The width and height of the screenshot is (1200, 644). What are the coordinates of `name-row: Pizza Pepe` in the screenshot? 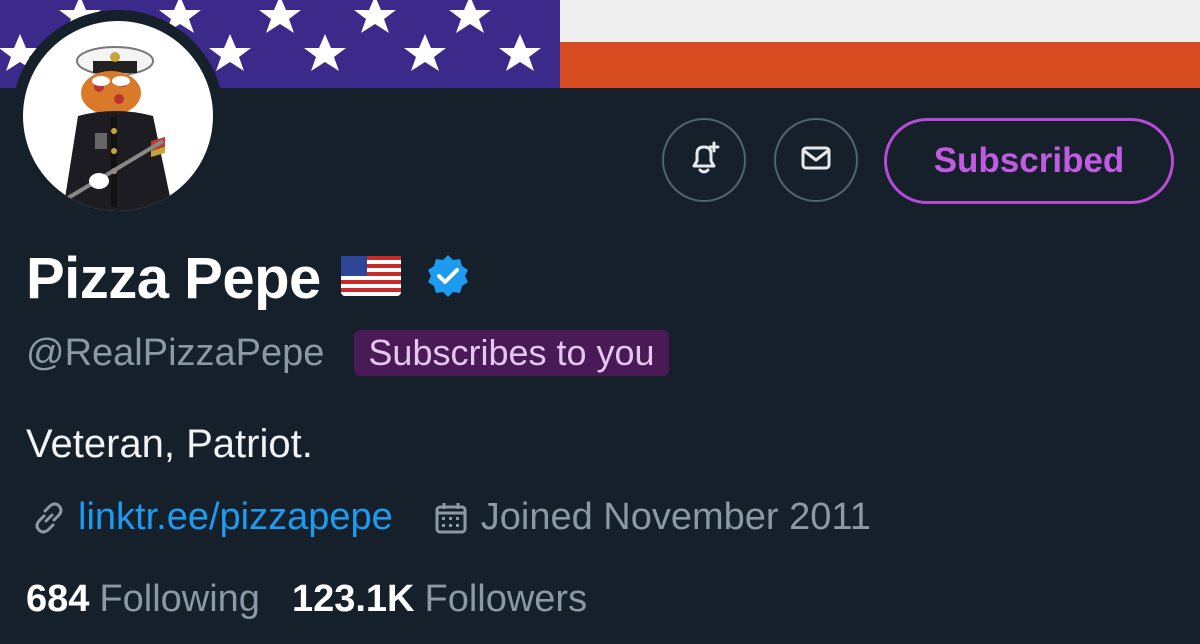 It's located at (248, 278).